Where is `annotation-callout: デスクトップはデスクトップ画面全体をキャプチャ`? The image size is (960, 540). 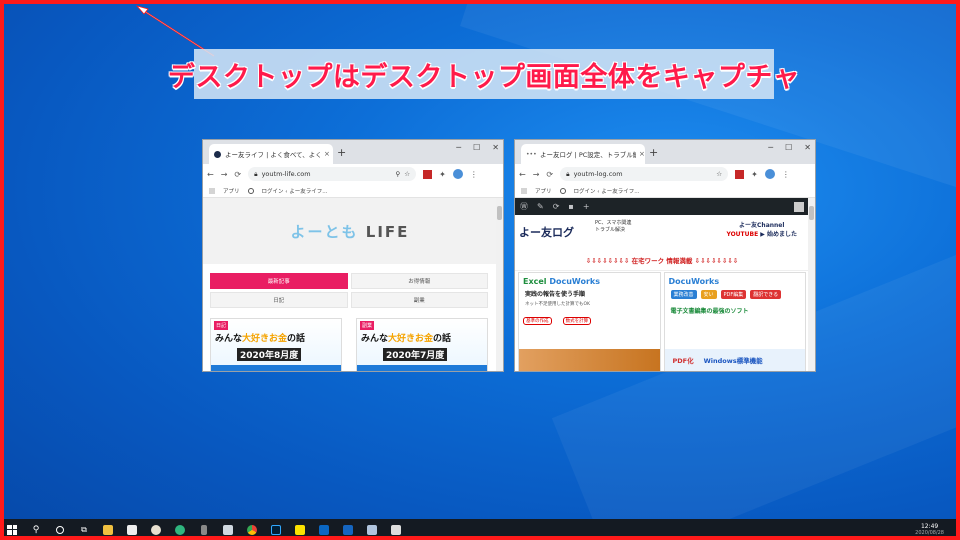 annotation-callout: デスクトップはデスクトップ画面全体をキャプチャ is located at coordinates (484, 74).